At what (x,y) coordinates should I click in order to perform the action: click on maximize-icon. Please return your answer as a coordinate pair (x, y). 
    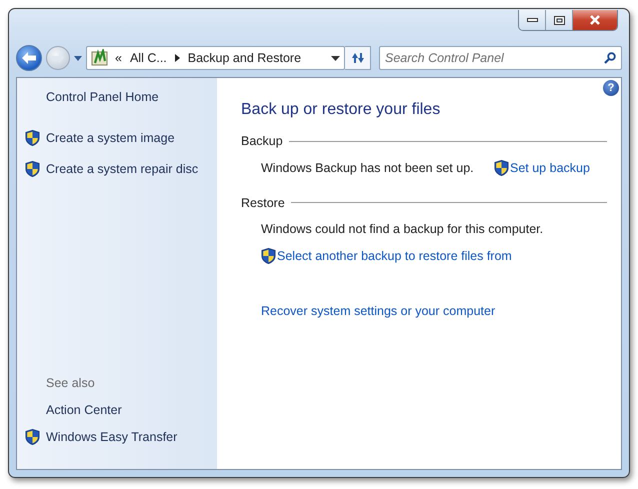
    Looking at the image, I should click on (559, 20).